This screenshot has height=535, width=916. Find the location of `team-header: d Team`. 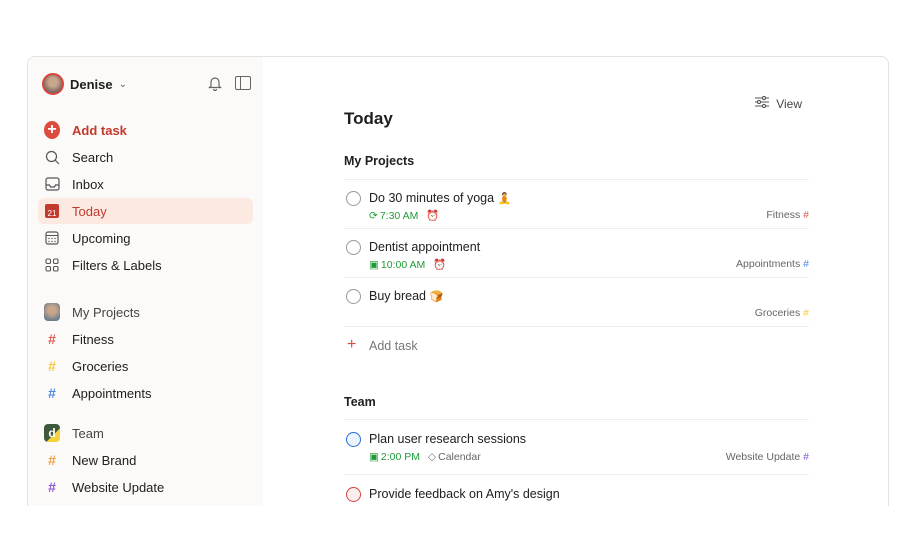

team-header: d Team is located at coordinates (145, 433).